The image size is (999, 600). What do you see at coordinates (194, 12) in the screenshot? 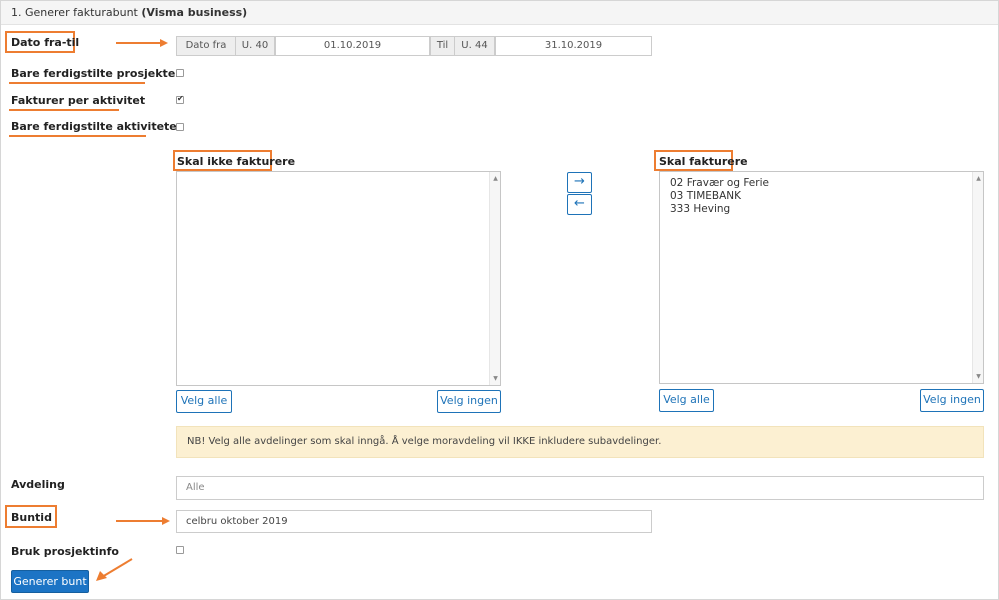
I see `header-system: (Visma business)` at bounding box center [194, 12].